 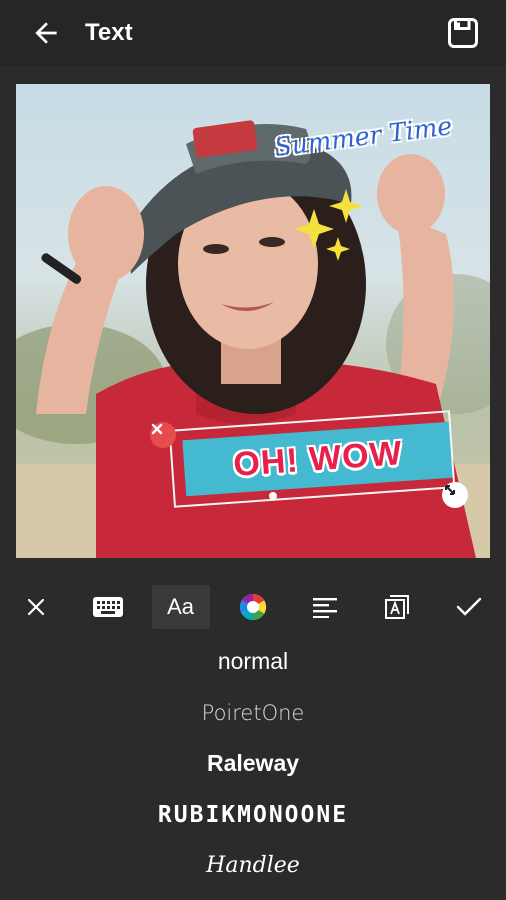 What do you see at coordinates (253, 33) in the screenshot?
I see `app-header: Text` at bounding box center [253, 33].